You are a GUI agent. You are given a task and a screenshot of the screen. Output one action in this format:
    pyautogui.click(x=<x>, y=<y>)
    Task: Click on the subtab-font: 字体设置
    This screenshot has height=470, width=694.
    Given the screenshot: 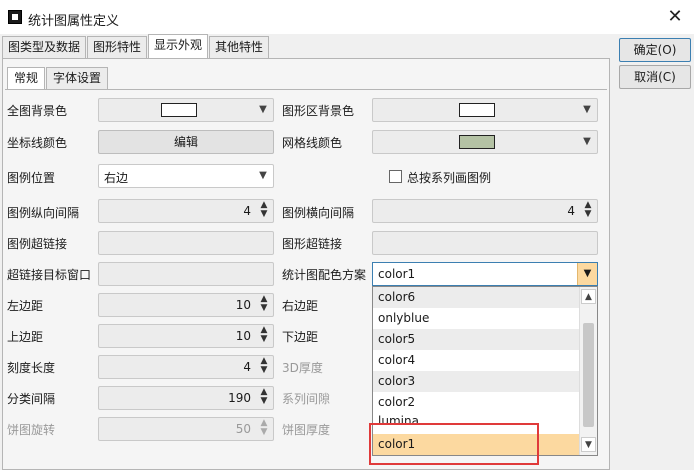 What is the action you would take?
    pyautogui.click(x=77, y=78)
    